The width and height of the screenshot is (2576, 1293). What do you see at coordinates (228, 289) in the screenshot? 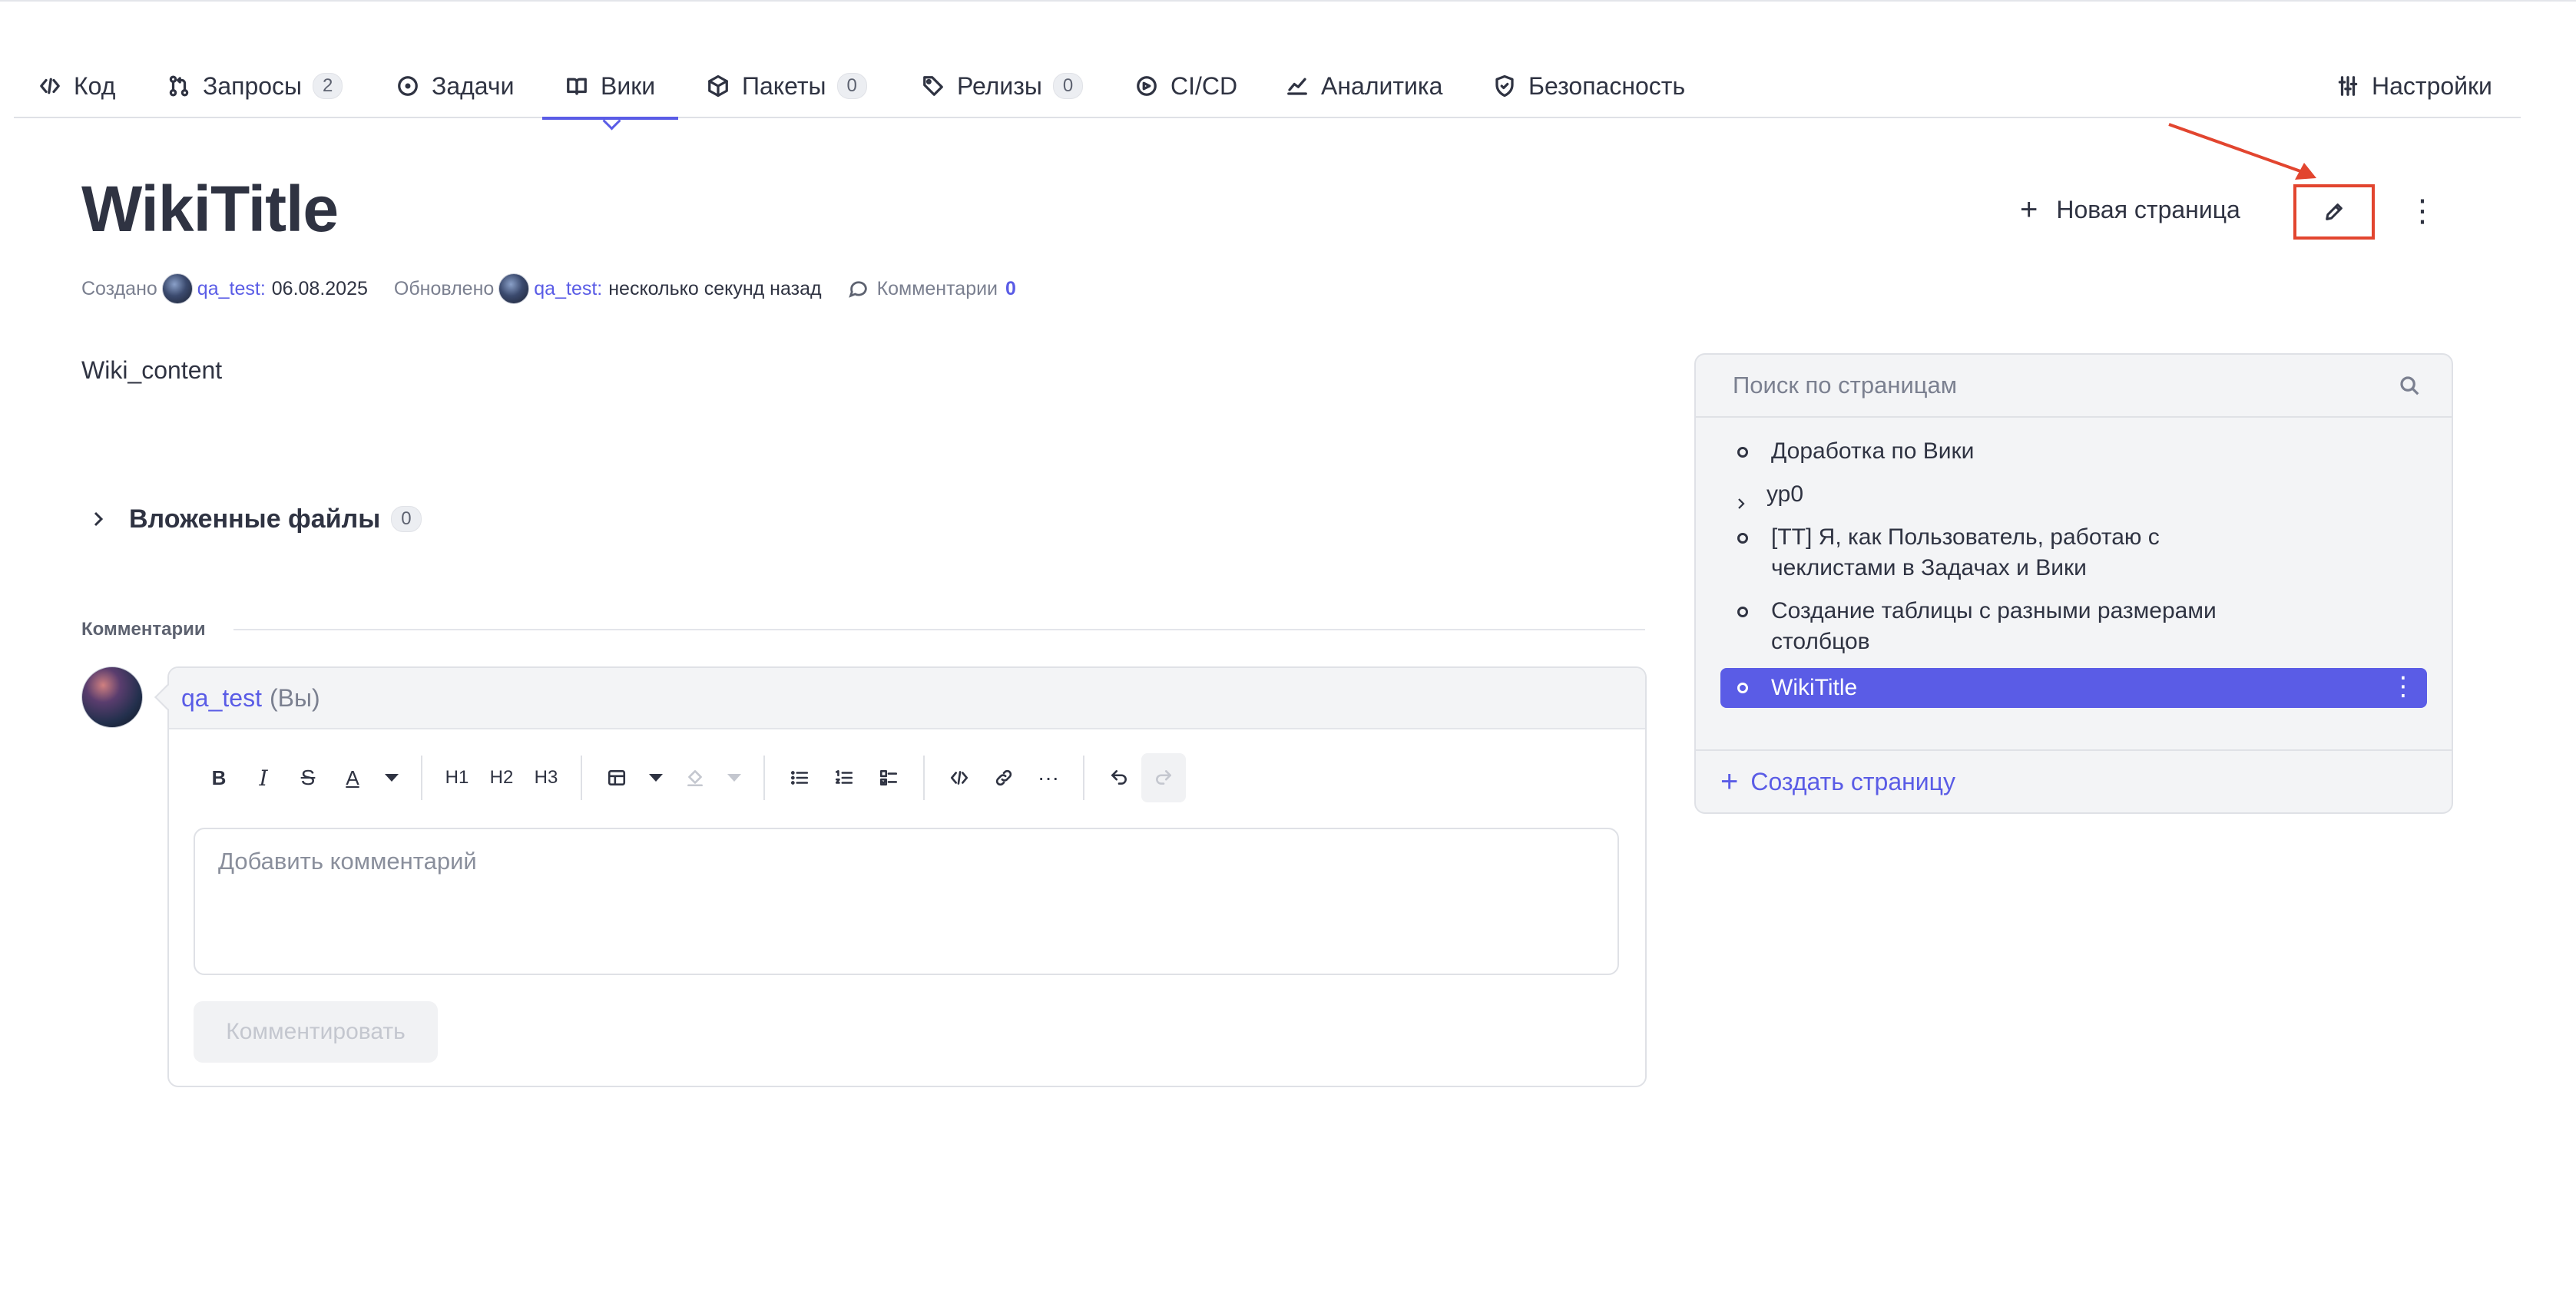
I see `created-user-link: qa_test` at bounding box center [228, 289].